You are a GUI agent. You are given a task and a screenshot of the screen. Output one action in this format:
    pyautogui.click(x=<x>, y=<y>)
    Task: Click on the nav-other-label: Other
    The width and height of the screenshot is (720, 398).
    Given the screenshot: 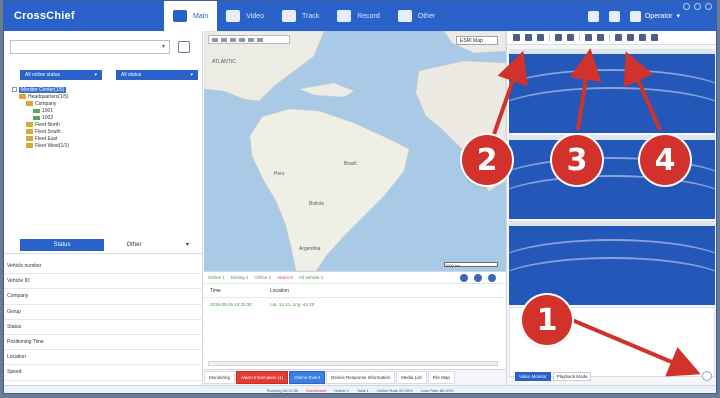 What is the action you would take?
    pyautogui.click(x=426, y=16)
    